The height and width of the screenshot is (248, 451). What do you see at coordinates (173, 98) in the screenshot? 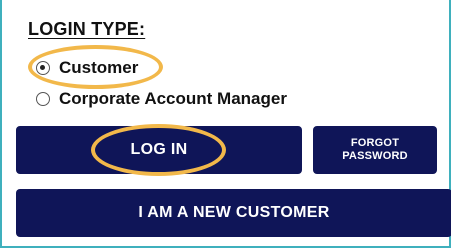
I see `radio-label-corporate-account-manager: Corporate Account Manager` at bounding box center [173, 98].